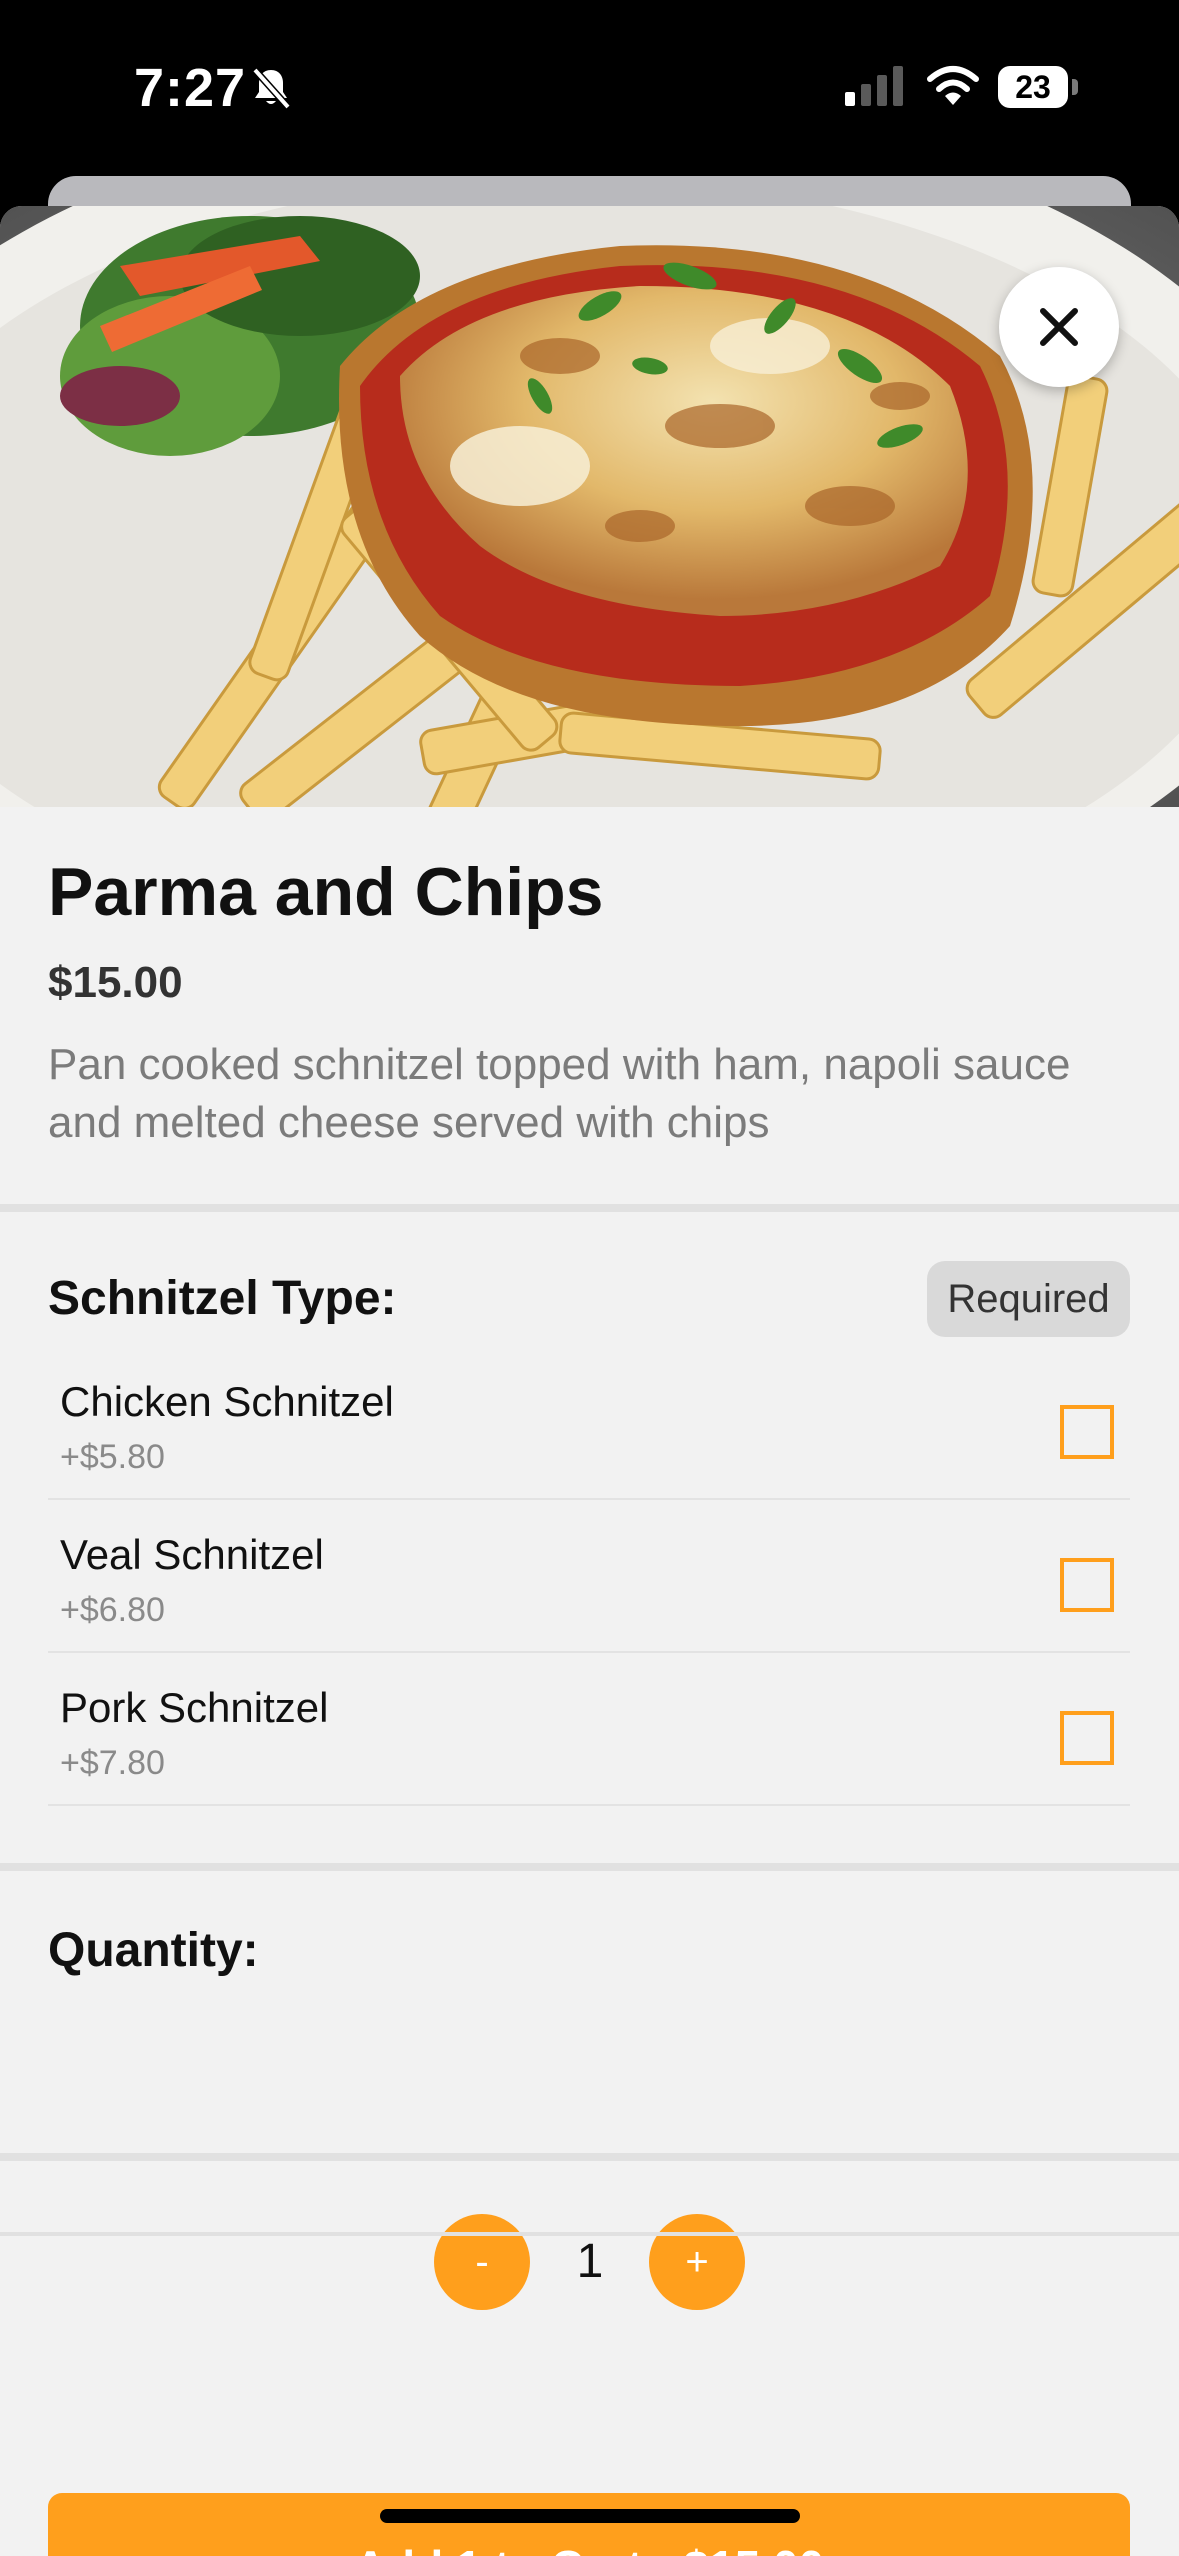  Describe the element at coordinates (589, 1729) in the screenshot. I see `option-pork-schnitzel: Pork Schnitzel +$7.80` at that location.